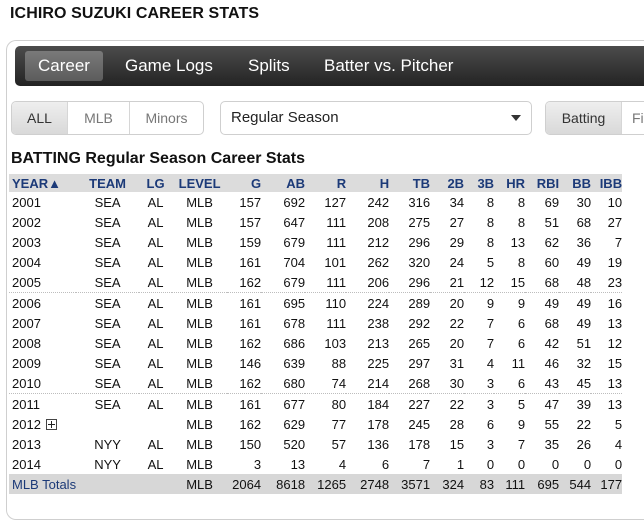 The image size is (644, 532). Describe the element at coordinates (584, 363) in the screenshot. I see `cell-bb: 32` at that location.